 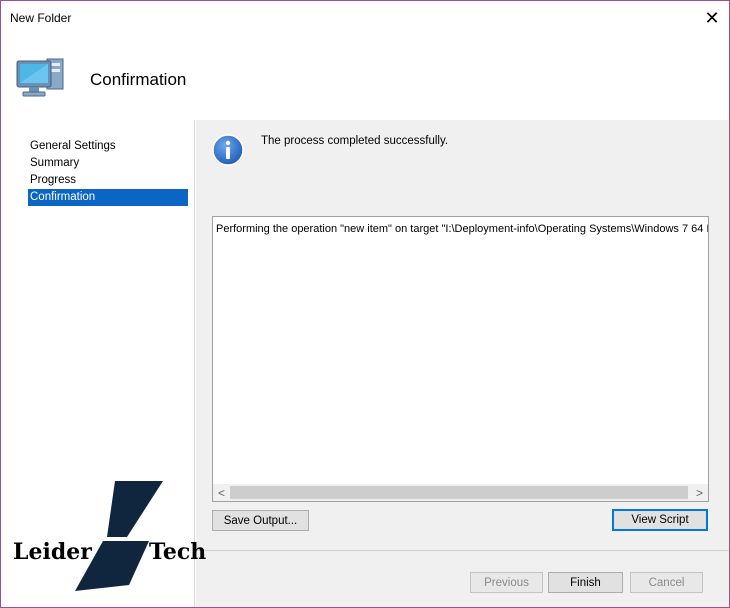 What do you see at coordinates (712, 18) in the screenshot?
I see `close-icon: ✕` at bounding box center [712, 18].